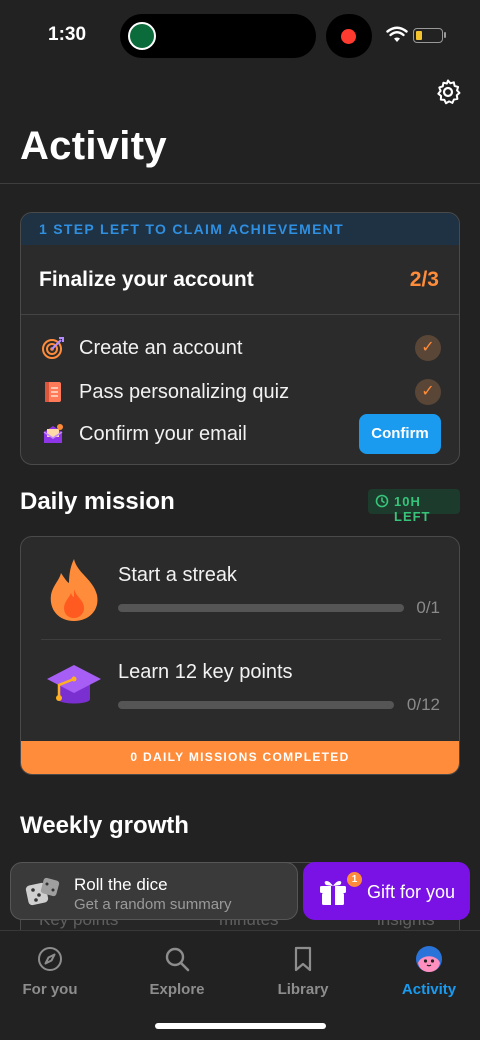  I want to click on gift-for-you-button: 1 Gift for you, so click(386, 891).